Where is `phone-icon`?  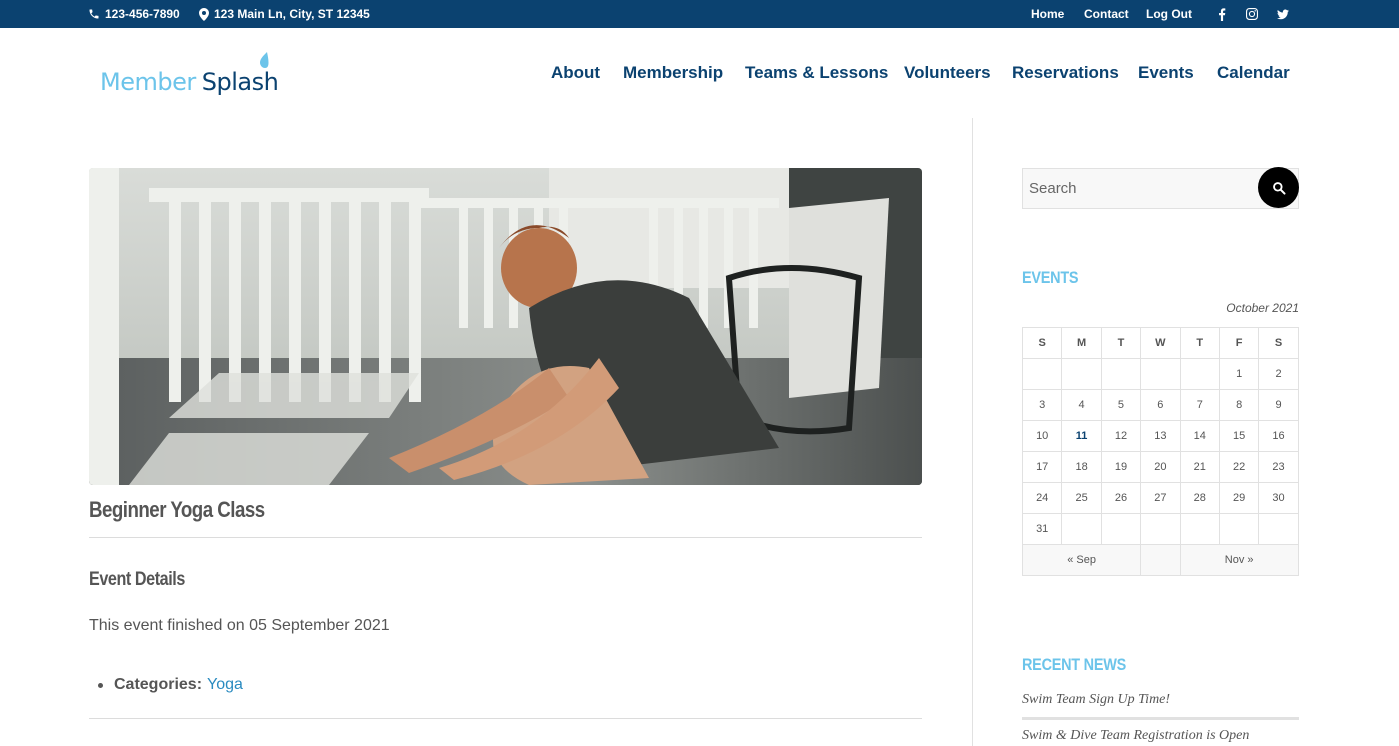 phone-icon is located at coordinates (94, 14).